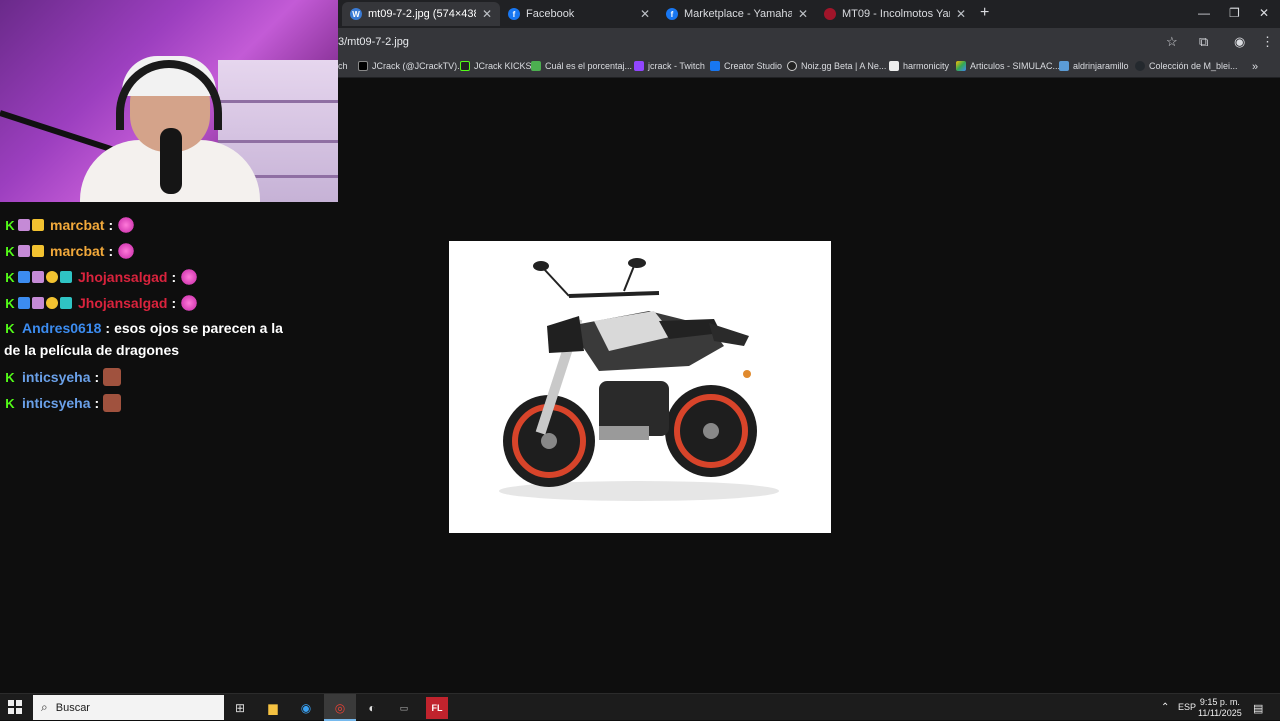 The image size is (1280, 721). I want to click on bookmark-label: Creator Studio, so click(753, 66).